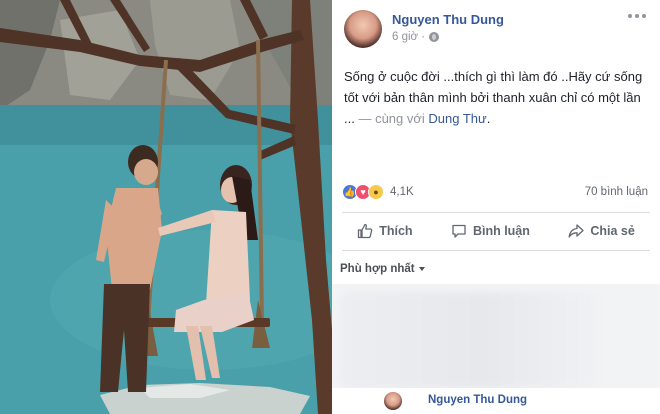 The width and height of the screenshot is (660, 414). I want to click on share-label: Chia sẻ, so click(612, 231).